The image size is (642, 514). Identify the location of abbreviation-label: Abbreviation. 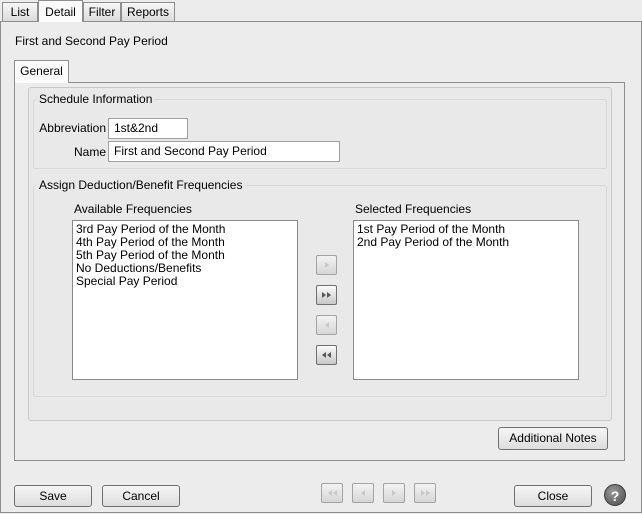
(72, 128).